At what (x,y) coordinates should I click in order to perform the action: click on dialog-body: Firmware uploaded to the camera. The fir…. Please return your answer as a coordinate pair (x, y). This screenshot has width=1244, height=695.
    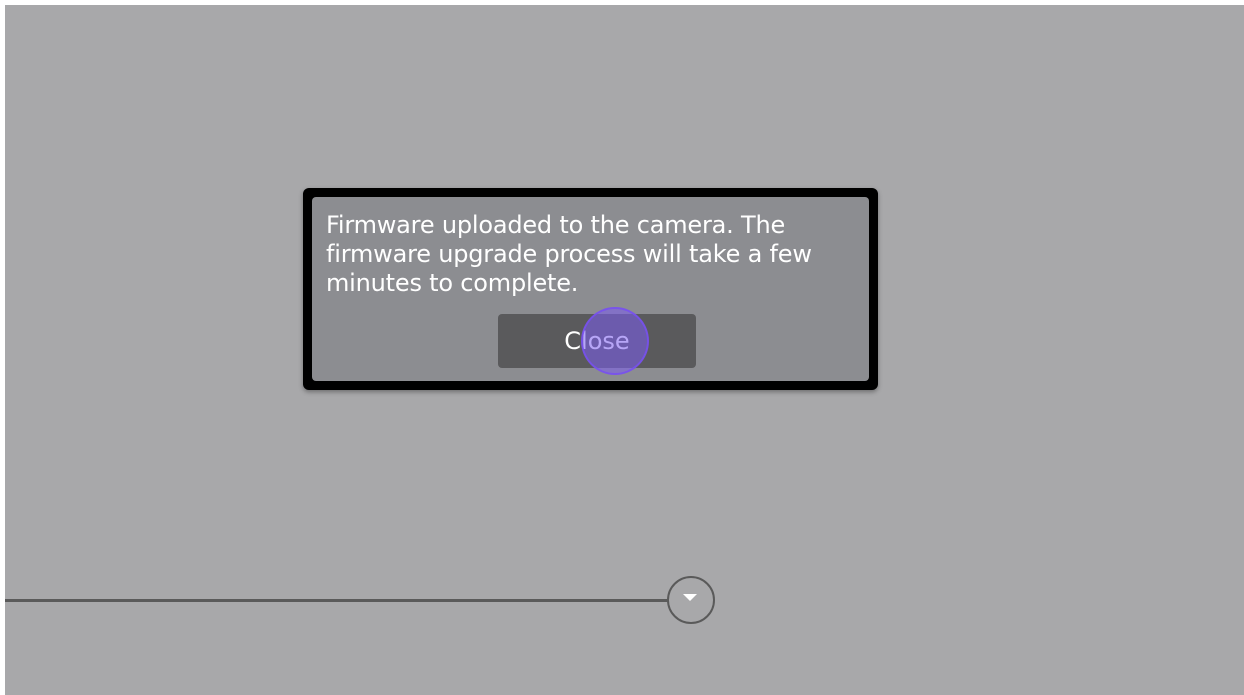
    Looking at the image, I should click on (590, 289).